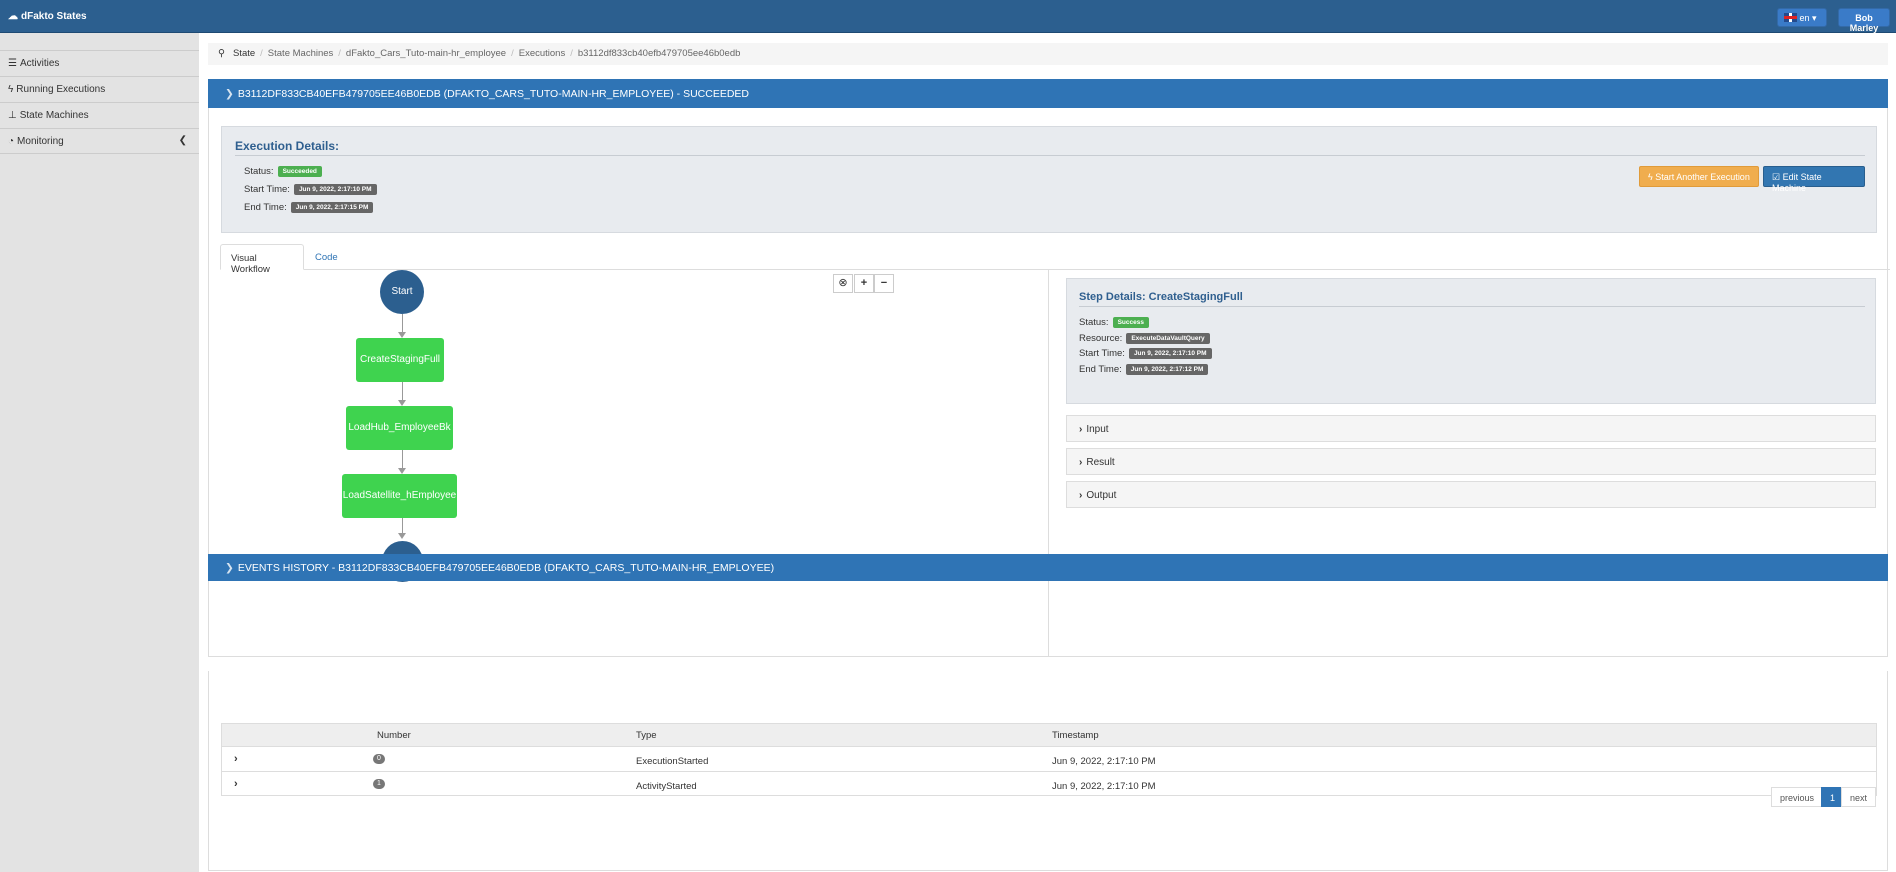 The height and width of the screenshot is (872, 1896). I want to click on pagination-next: next, so click(1859, 797).